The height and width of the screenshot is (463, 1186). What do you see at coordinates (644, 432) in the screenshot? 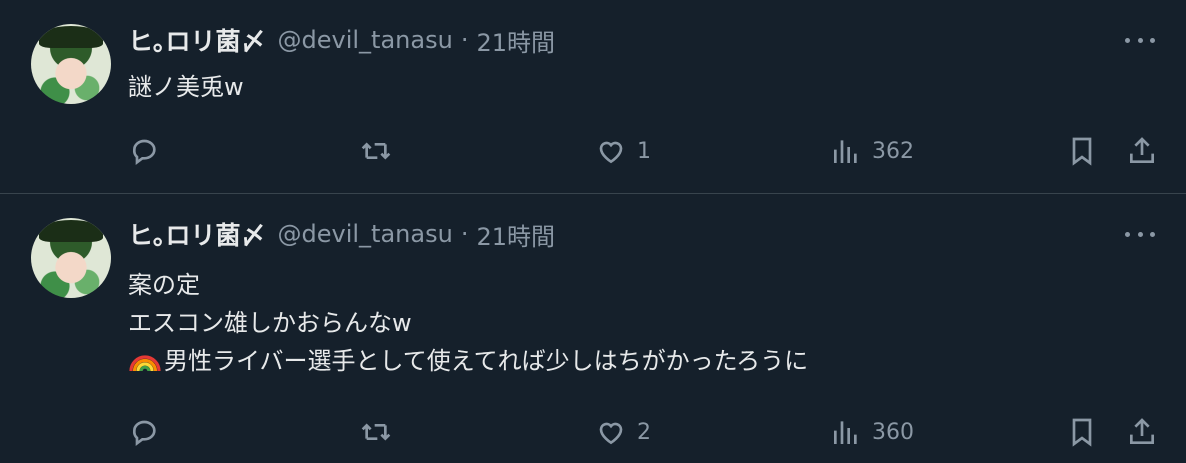
I see `like-count: 2` at bounding box center [644, 432].